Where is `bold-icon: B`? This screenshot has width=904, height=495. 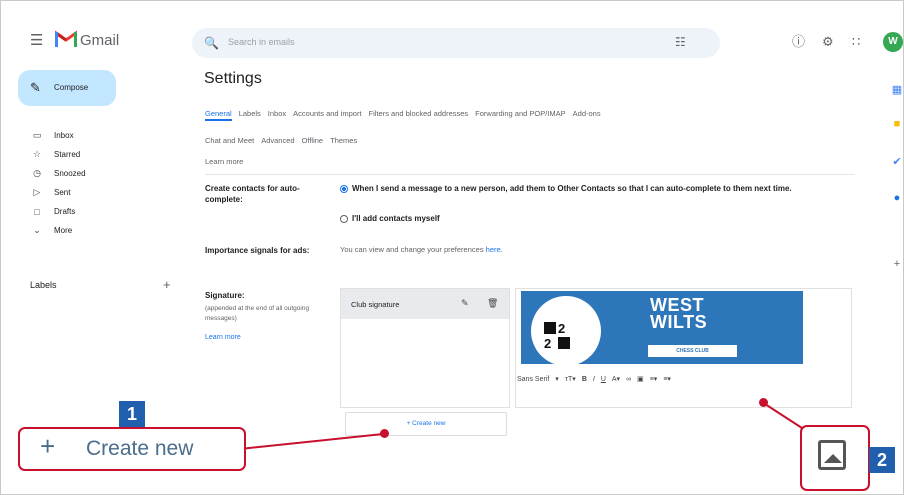 bold-icon: B is located at coordinates (584, 379).